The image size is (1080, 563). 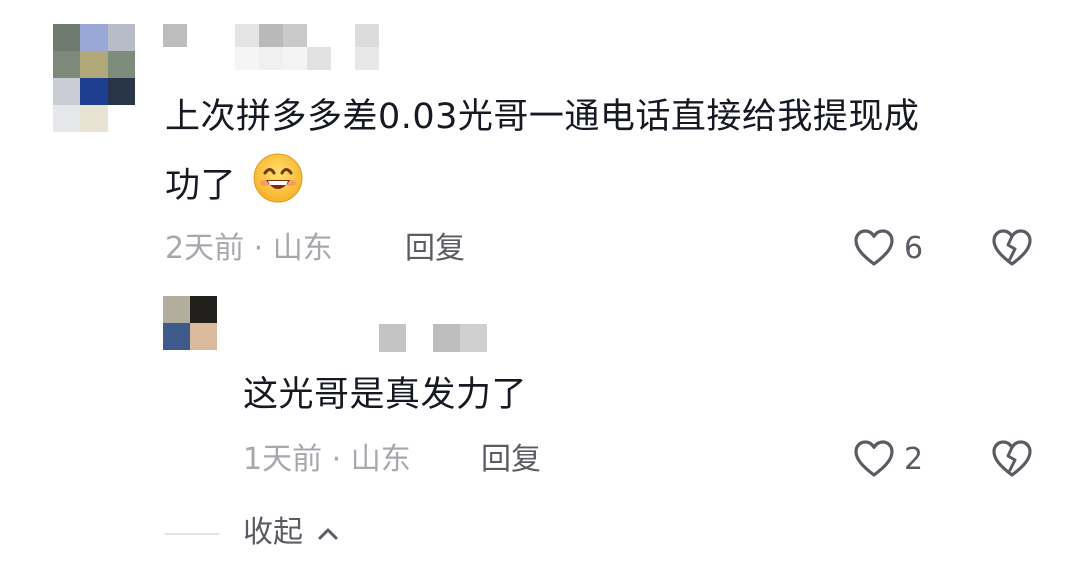 What do you see at coordinates (192, 534) in the screenshot?
I see `collapse-divider` at bounding box center [192, 534].